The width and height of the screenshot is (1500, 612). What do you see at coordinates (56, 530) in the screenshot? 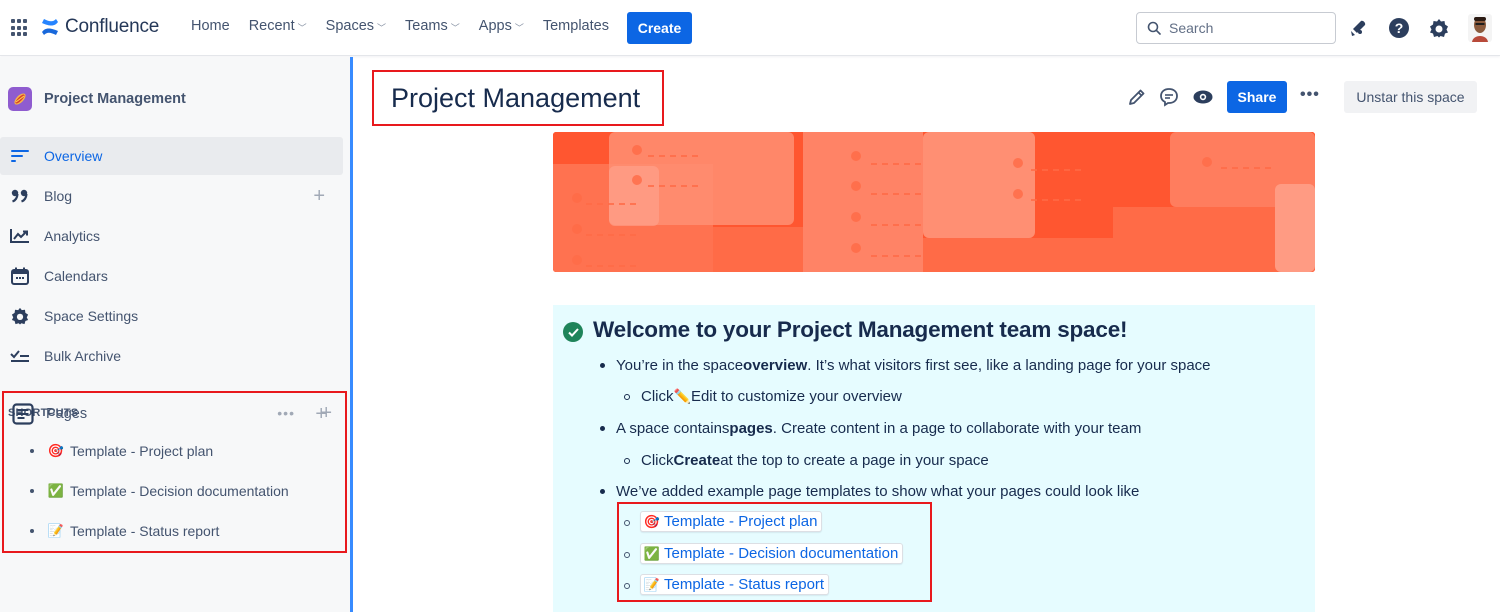
I see `memo-icon: 📝` at bounding box center [56, 530].